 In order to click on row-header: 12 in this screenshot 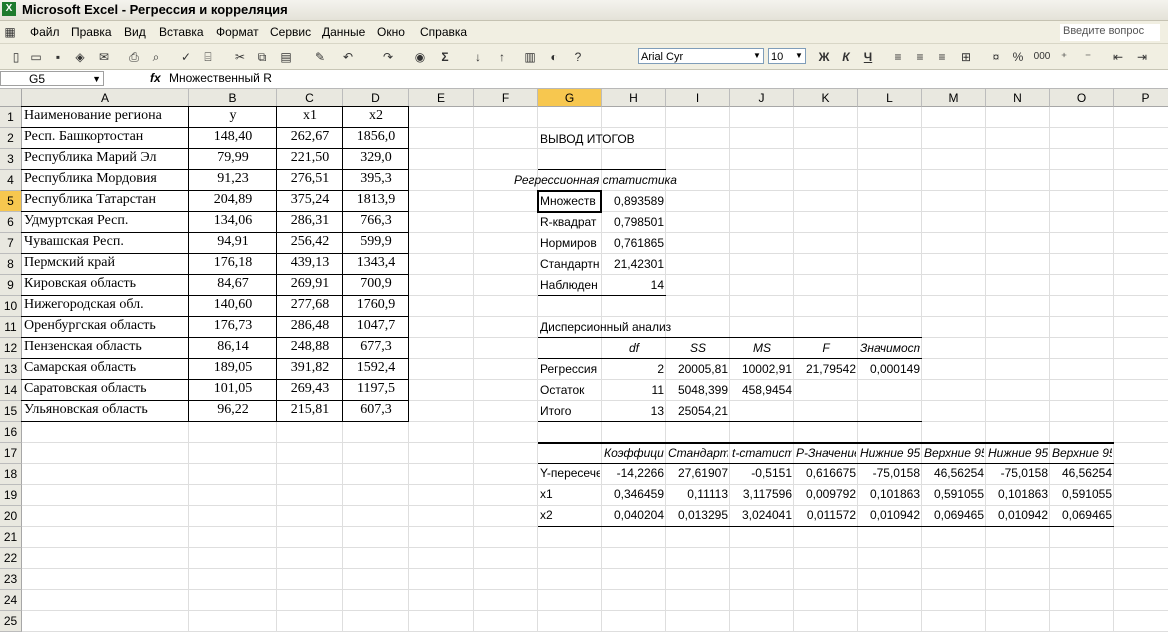, I will do `click(11, 348)`.